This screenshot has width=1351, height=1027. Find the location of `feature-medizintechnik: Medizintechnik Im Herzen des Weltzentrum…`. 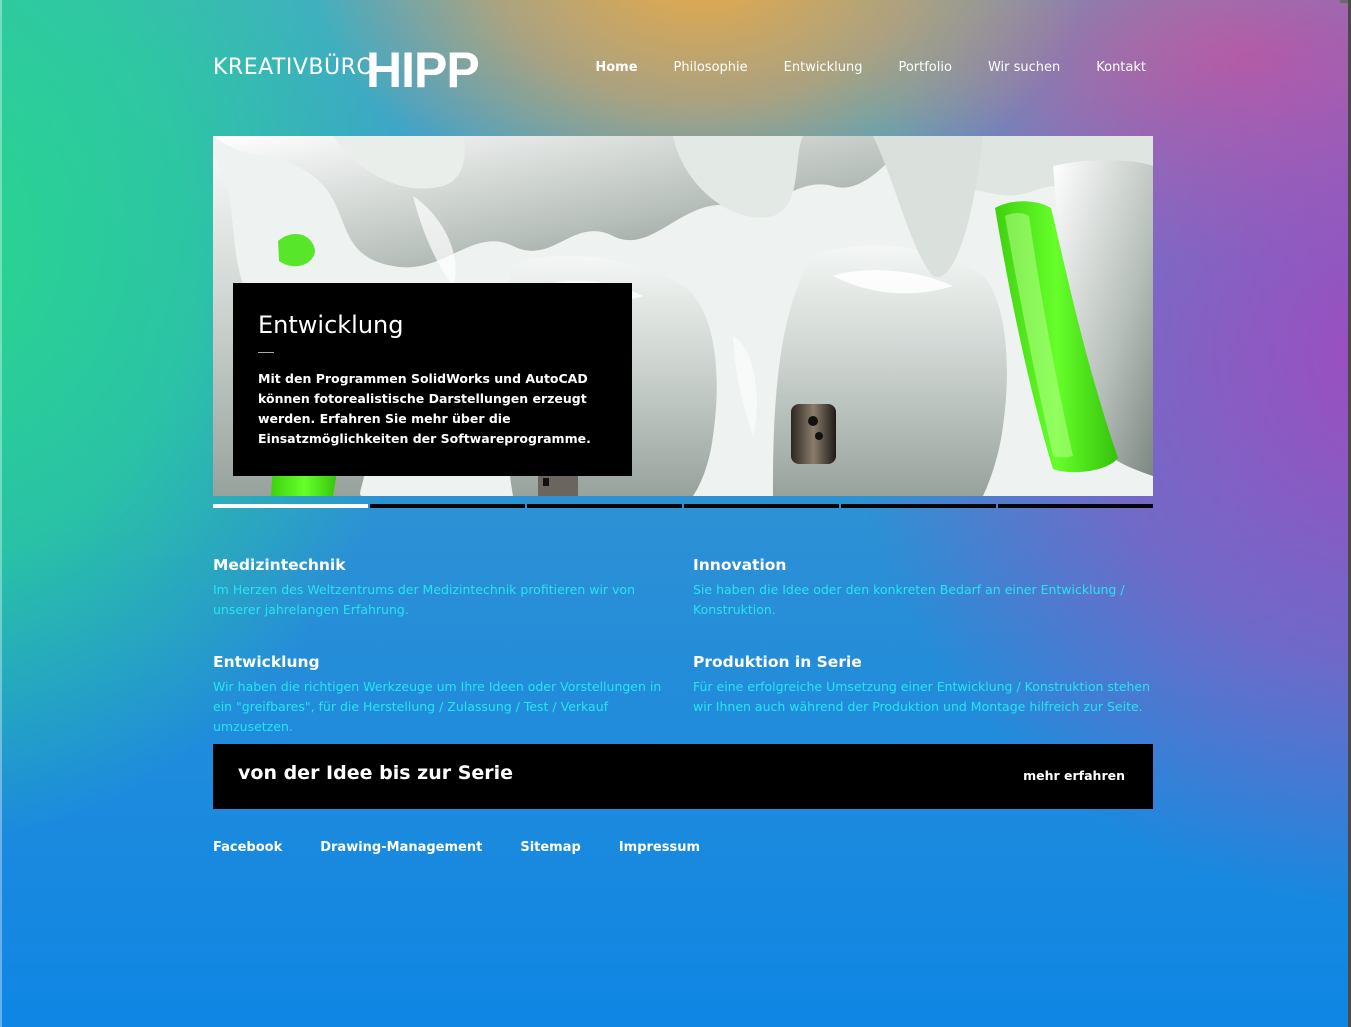

feature-medizintechnik: Medizintechnik Im Herzen des Weltzentrum… is located at coordinates (443, 587).